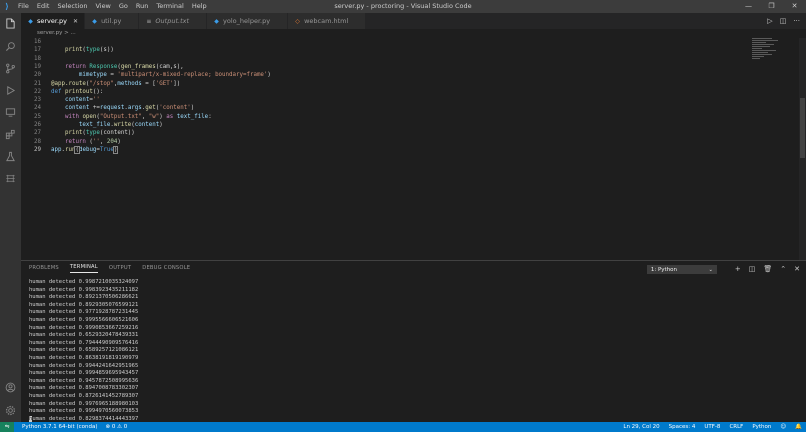  Describe the element at coordinates (53, 21) in the screenshot. I see `tab-server-py: ◆ server.py ✕` at that location.